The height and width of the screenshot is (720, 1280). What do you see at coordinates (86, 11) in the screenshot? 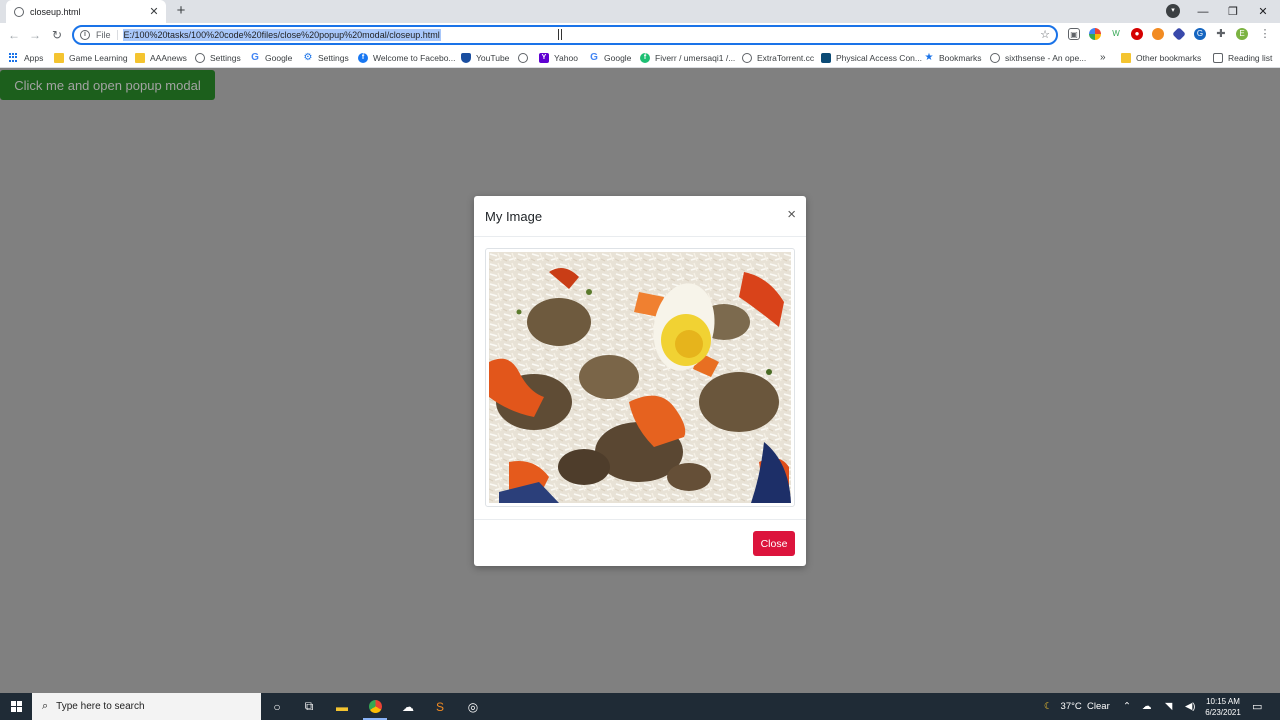
I see `browser-tab: closeup.html ✕` at bounding box center [86, 11].